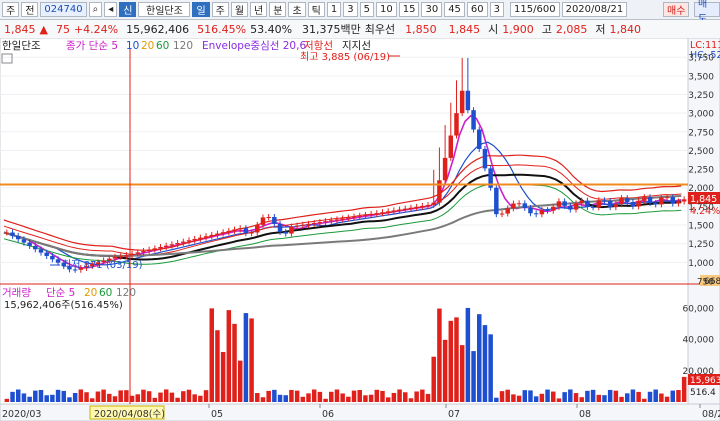 The height and width of the screenshot is (421, 720). What do you see at coordinates (164, 9) in the screenshot?
I see `stock-name-field: 한일단조` at bounding box center [164, 9].